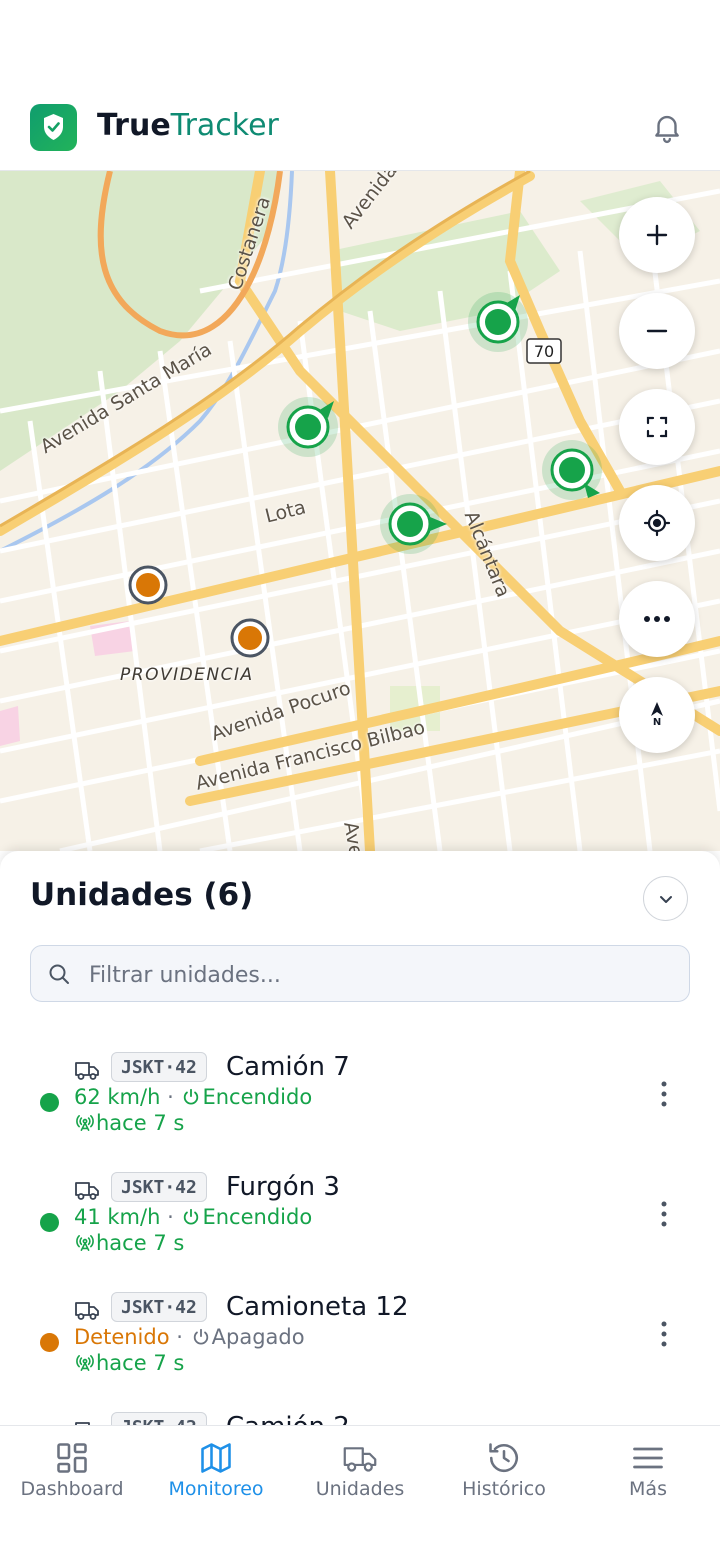 The image size is (720, 1559). I want to click on dashboard-grid-icon, so click(72, 1458).